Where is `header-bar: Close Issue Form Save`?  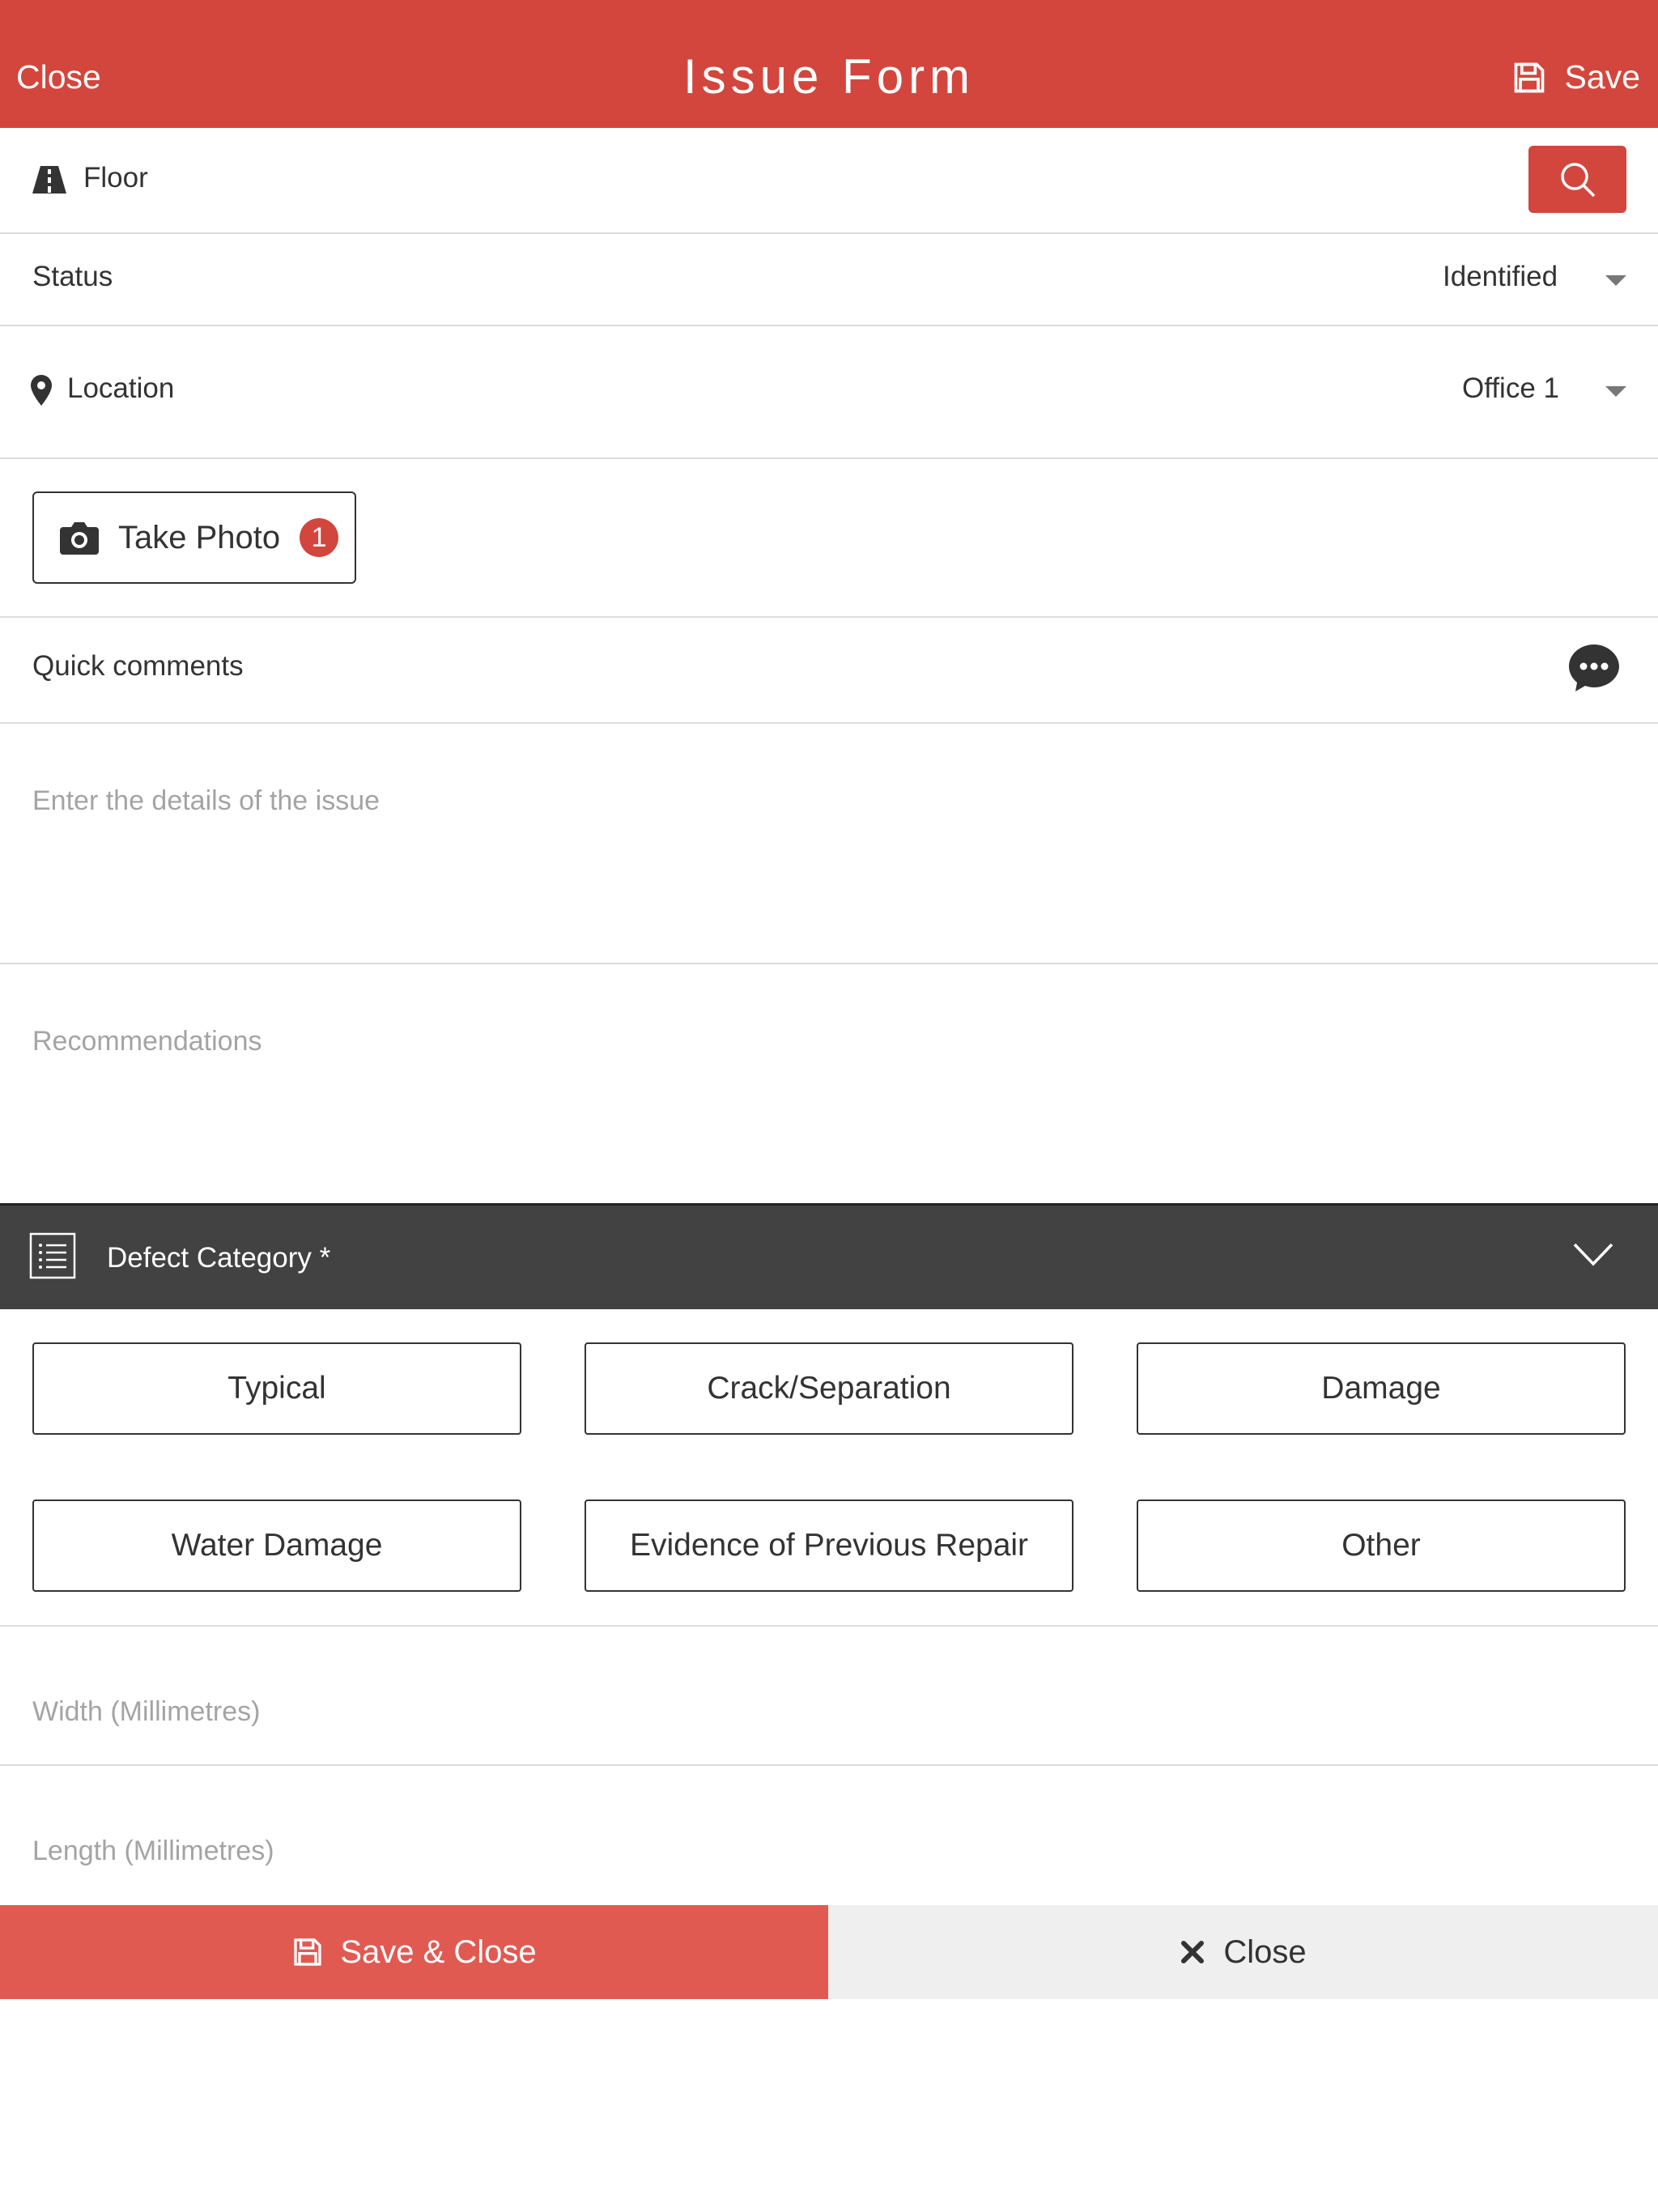
header-bar: Close Issue Form Save is located at coordinates (829, 64).